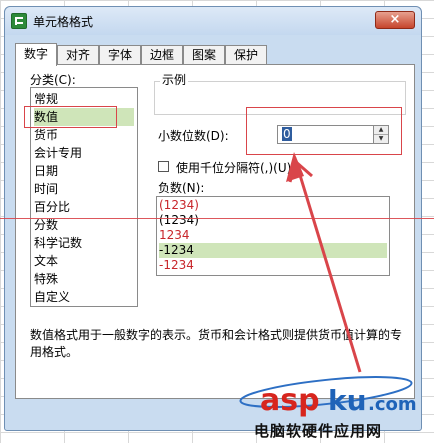 The image size is (434, 443). Describe the element at coordinates (347, 400) in the screenshot. I see `svg-text: ku` at that location.